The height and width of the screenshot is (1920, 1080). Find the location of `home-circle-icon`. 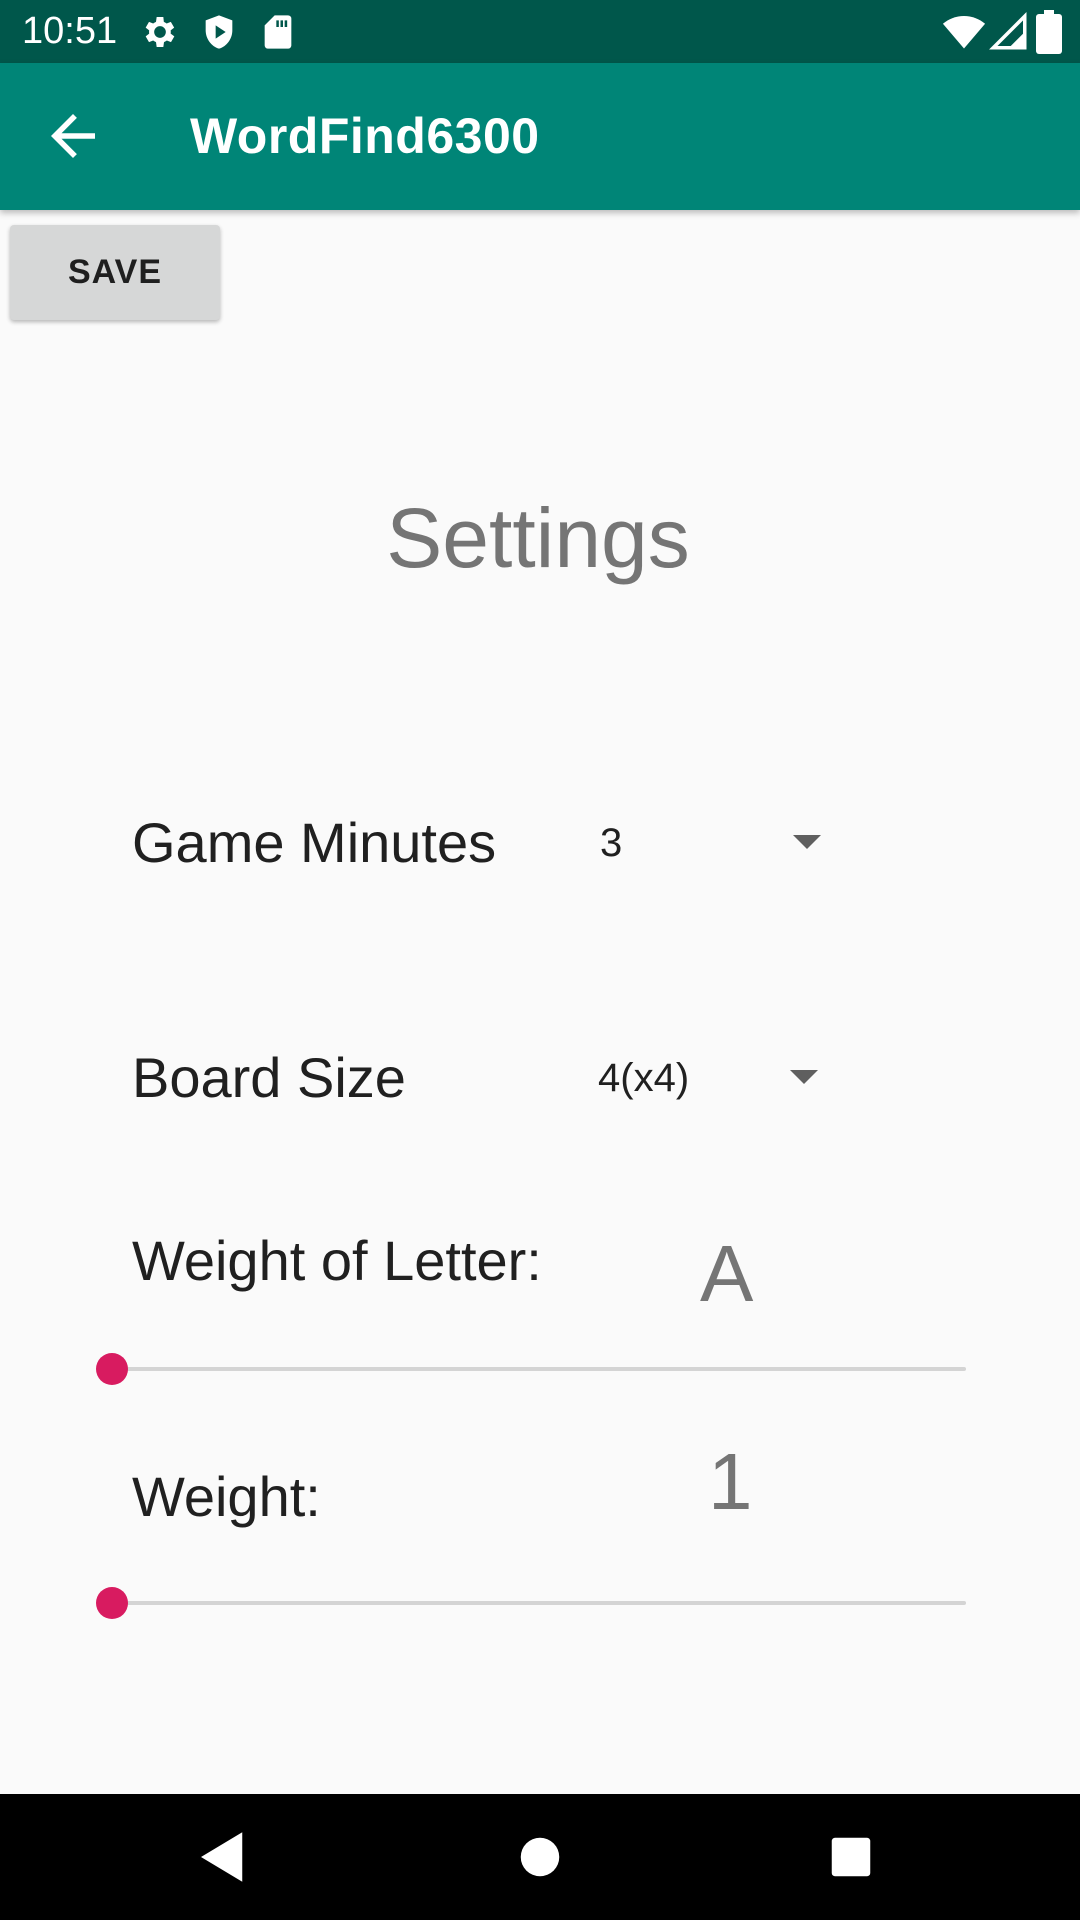

home-circle-icon is located at coordinates (540, 1857).